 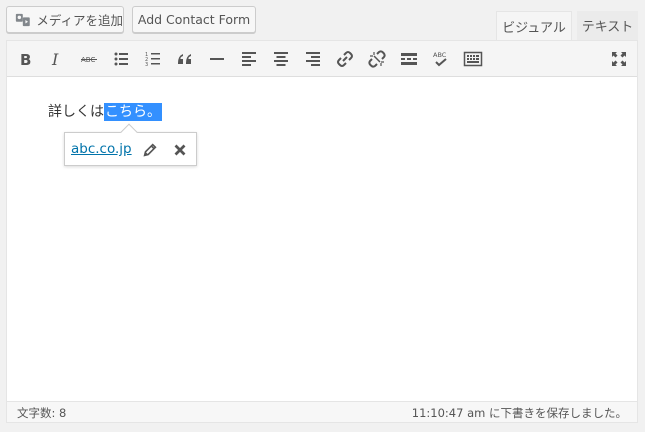 I want to click on italic-button: I, so click(x=57, y=59).